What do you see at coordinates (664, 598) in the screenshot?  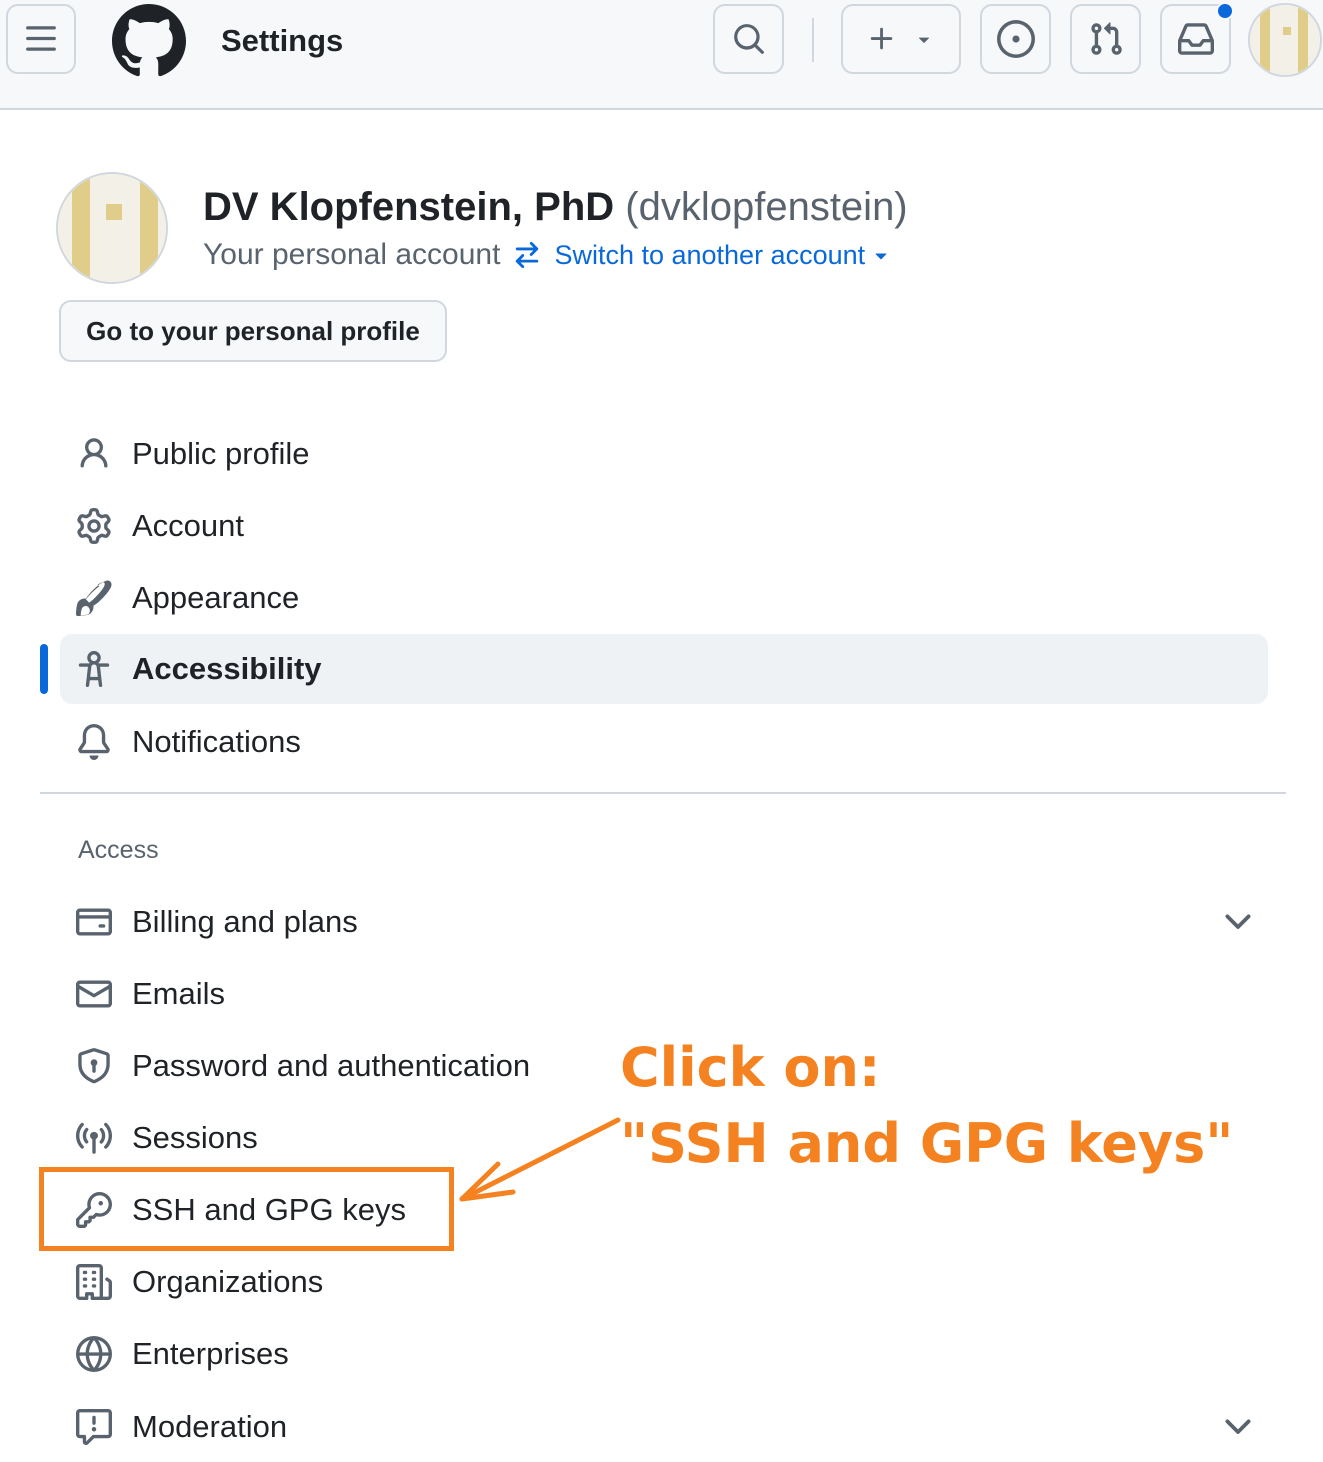 I see `sidebar-item-appearance: Appearance` at bounding box center [664, 598].